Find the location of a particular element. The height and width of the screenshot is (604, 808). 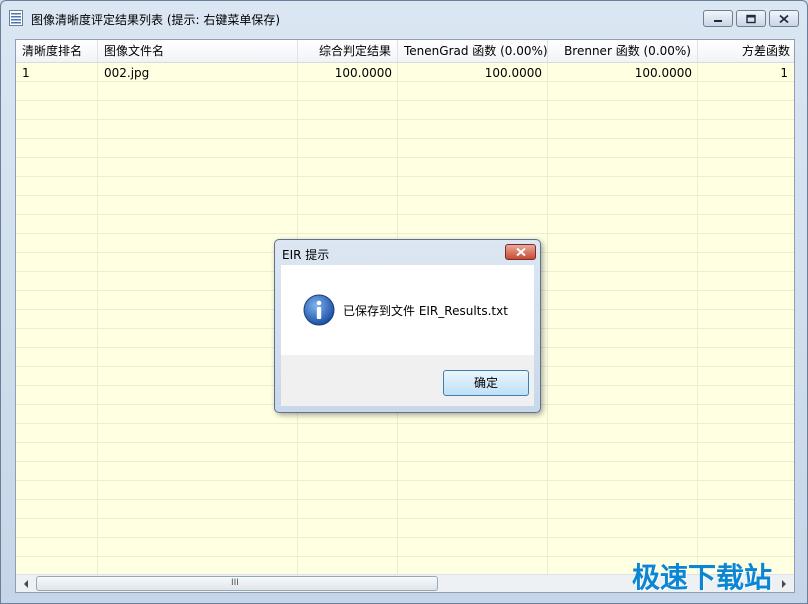

dialog-message: 已保存到文件 EIR_Results.txt is located at coordinates (425, 311).